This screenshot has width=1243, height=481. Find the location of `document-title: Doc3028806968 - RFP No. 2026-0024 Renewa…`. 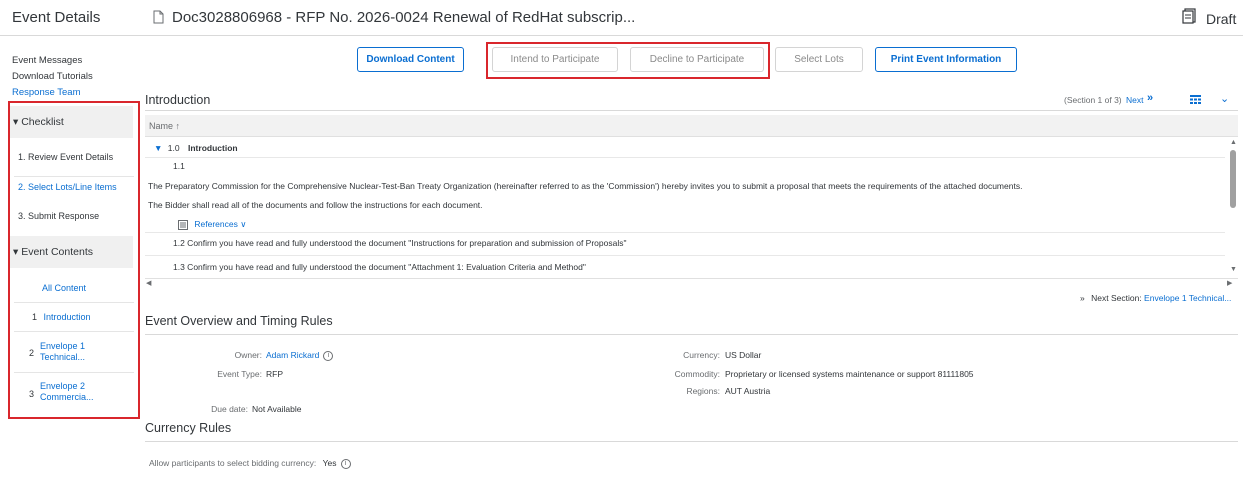

document-title: Doc3028806968 - RFP No. 2026-0024 Renewa… is located at coordinates (404, 17).